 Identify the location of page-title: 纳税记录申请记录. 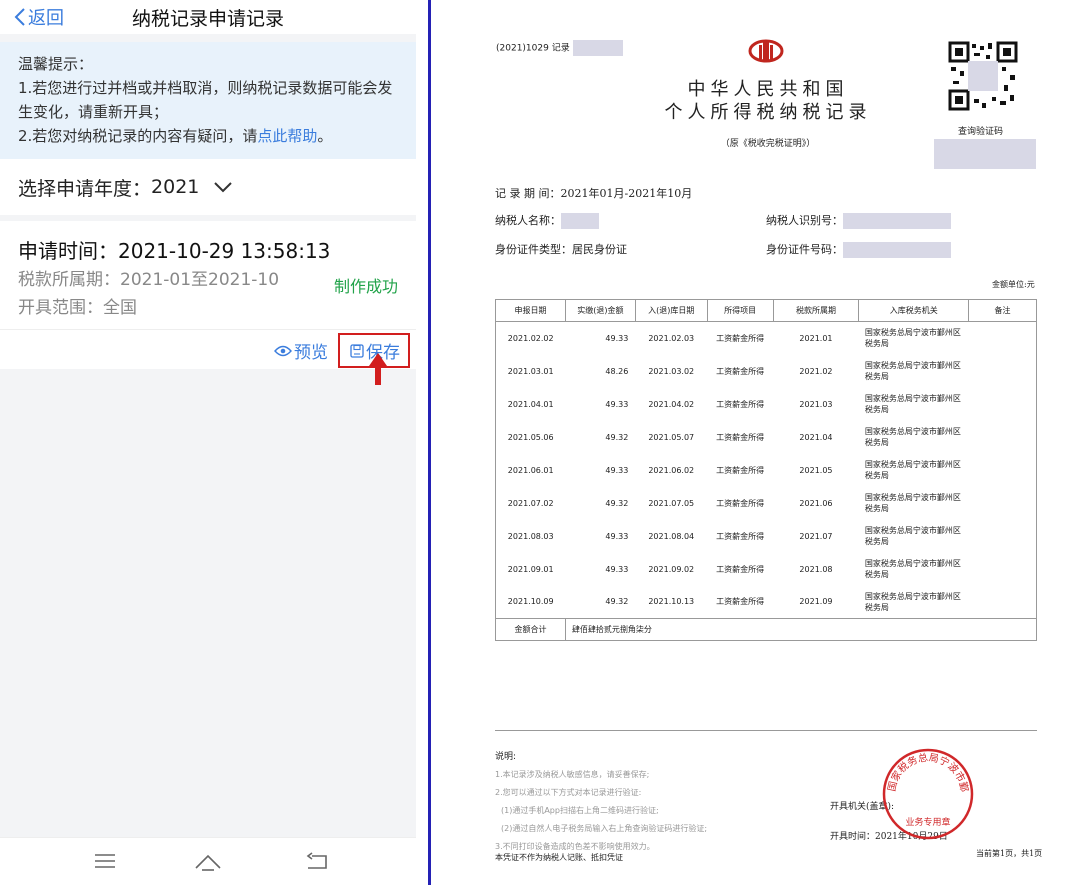
(207, 19).